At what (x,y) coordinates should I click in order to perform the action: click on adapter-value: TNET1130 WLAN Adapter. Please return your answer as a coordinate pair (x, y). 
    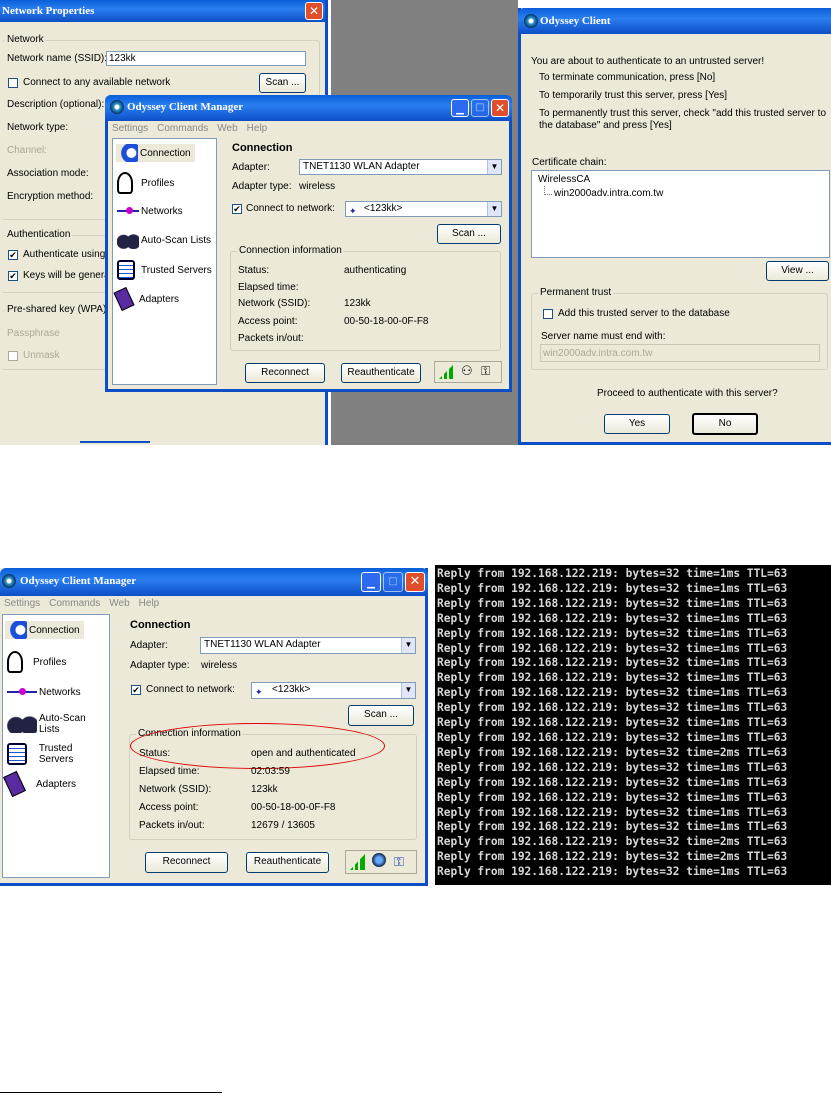
    Looking at the image, I should click on (361, 166).